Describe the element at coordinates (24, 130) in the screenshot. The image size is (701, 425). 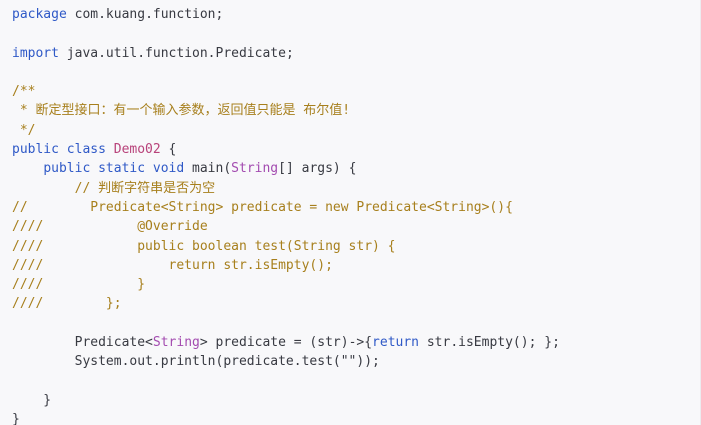
I see `code-token: */` at that location.